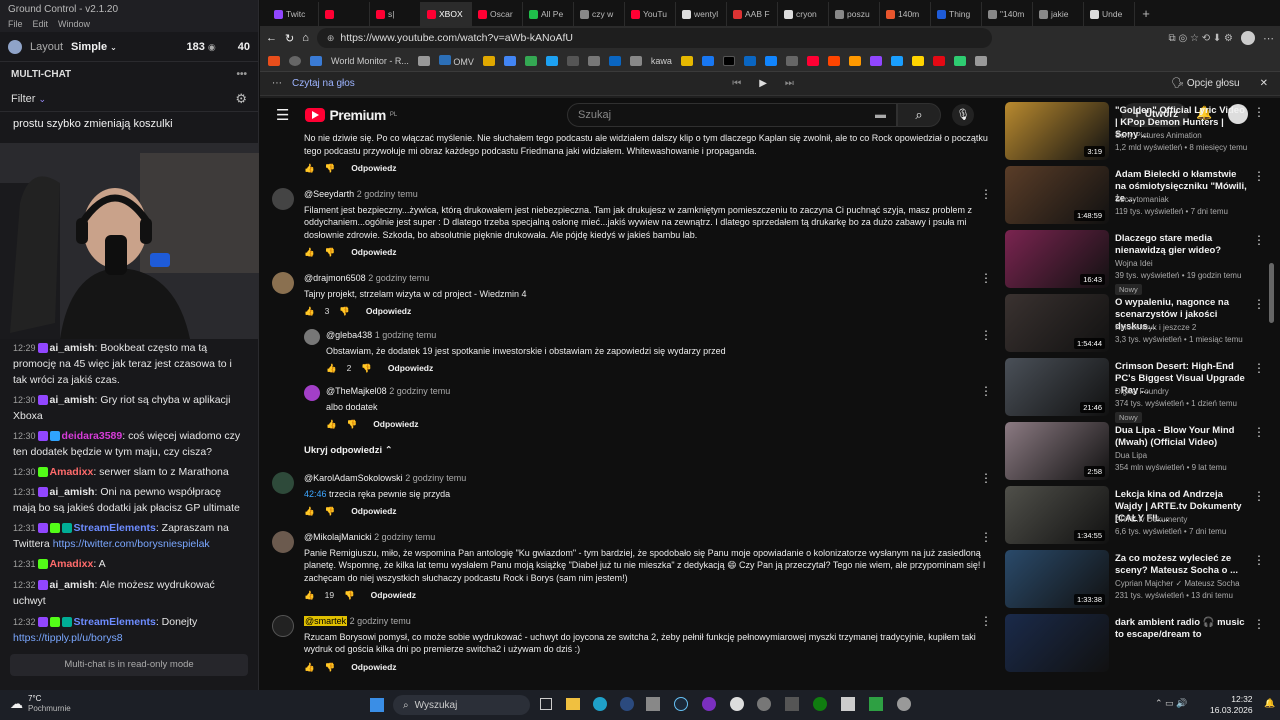  I want to click on video-thumbnail: 1:33:38, so click(1057, 579).